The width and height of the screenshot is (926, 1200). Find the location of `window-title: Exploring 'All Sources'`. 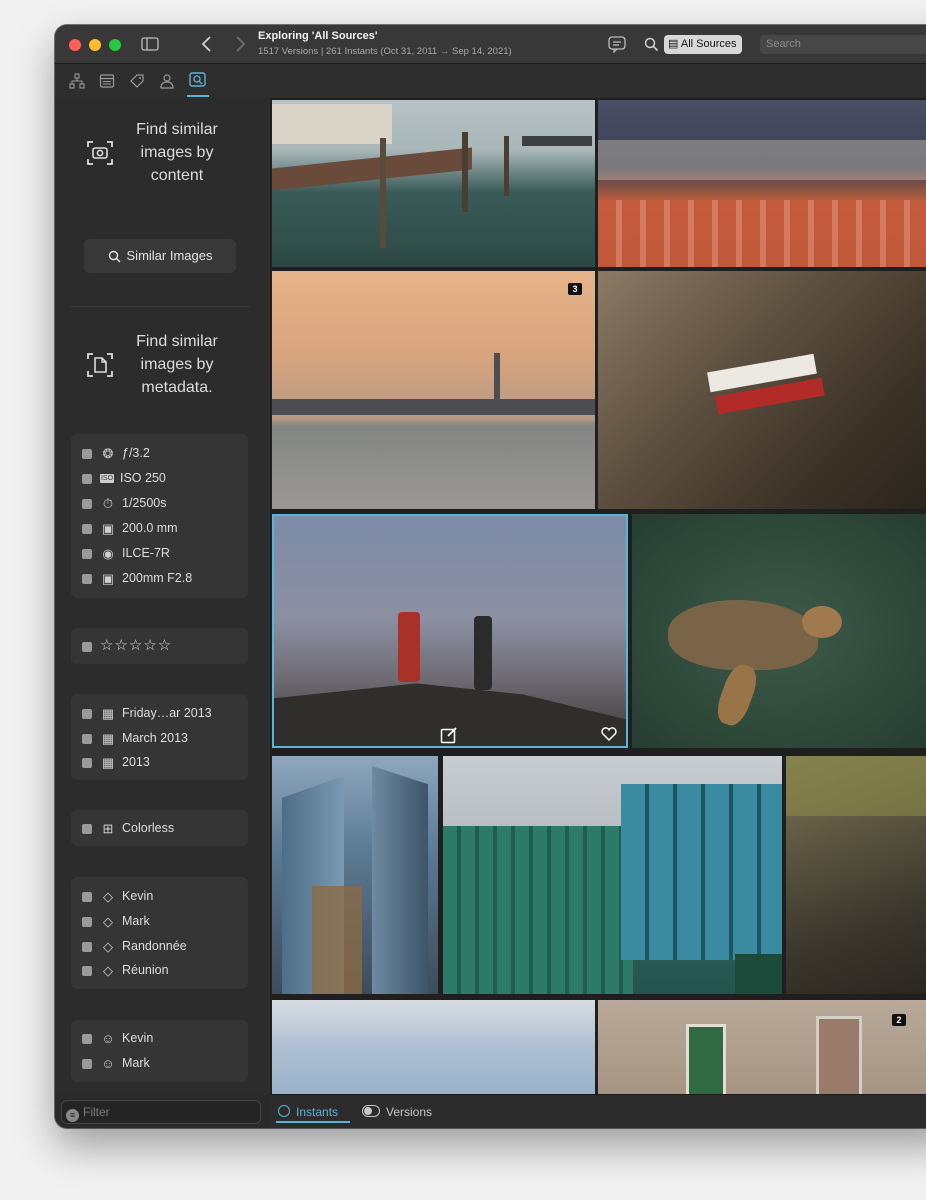

window-title: Exploring 'All Sources' is located at coordinates (318, 36).